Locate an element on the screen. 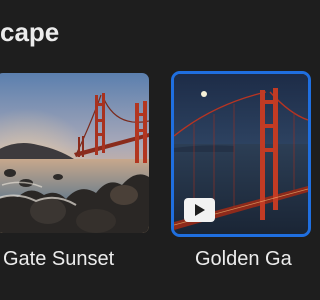 The height and width of the screenshot is (300, 320). play-badge is located at coordinates (199, 210).